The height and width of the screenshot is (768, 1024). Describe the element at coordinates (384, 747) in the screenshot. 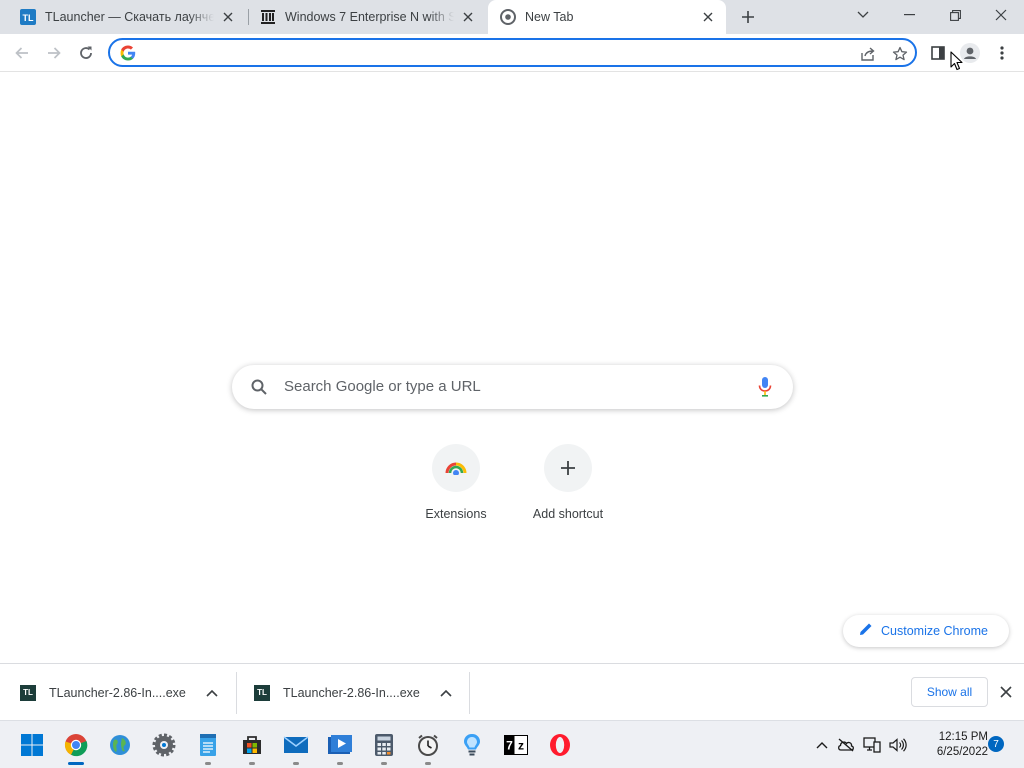

I see `calculator-icon` at that location.